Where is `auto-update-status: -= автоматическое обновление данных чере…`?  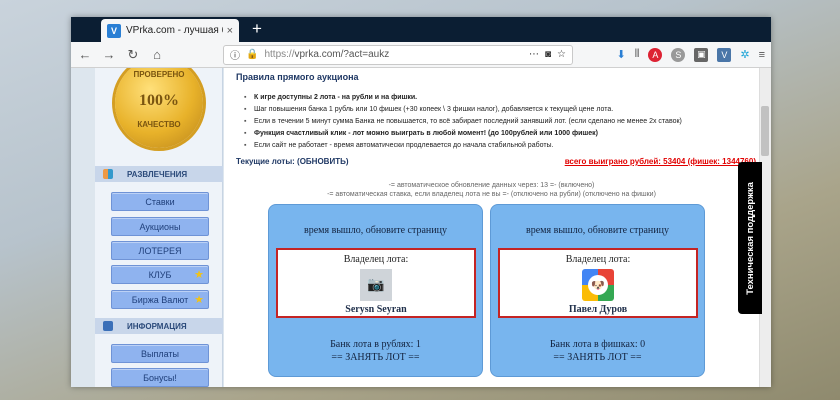 auto-update-status: -= автоматическое обновление данных чере… is located at coordinates (491, 185).